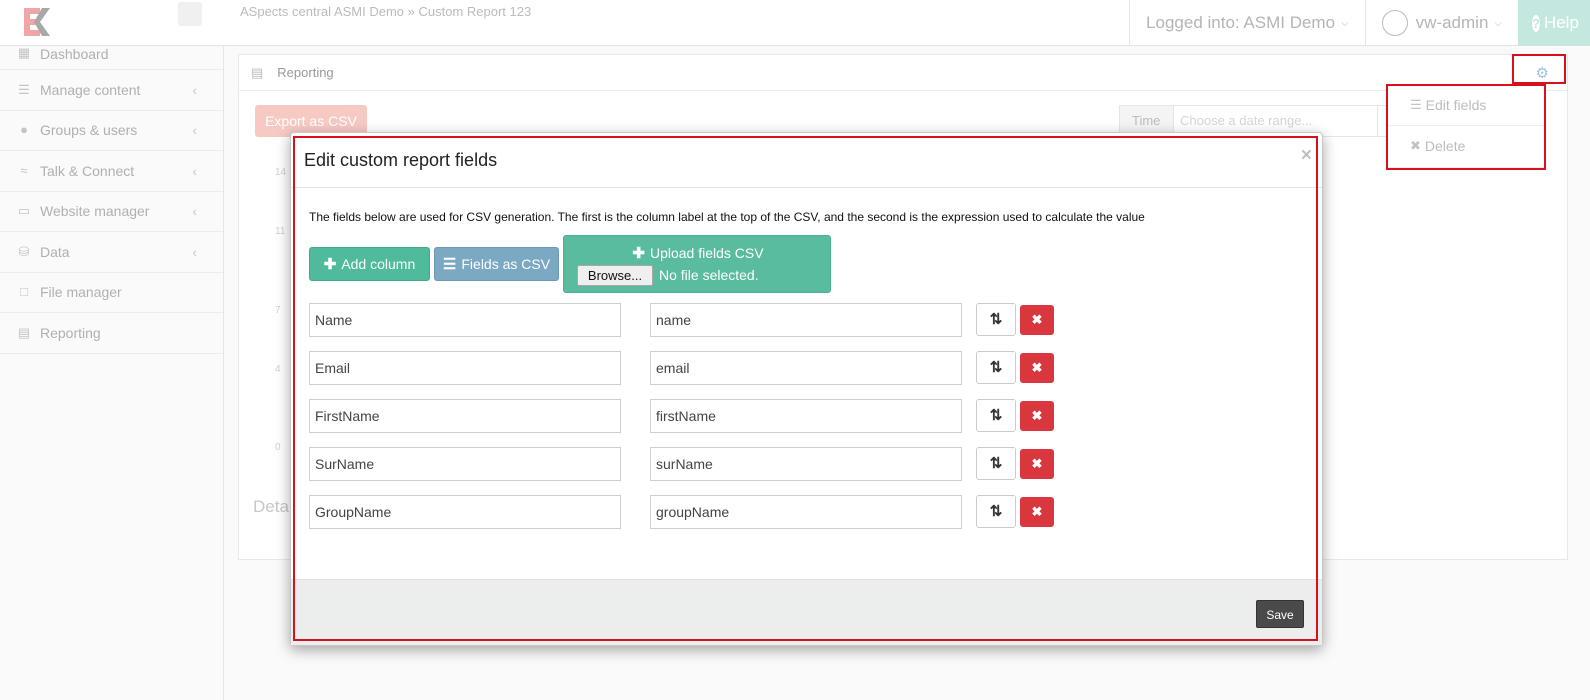 This screenshot has width=1590, height=700. I want to click on sidebar-item-website-manager: ▭ Website manager ‹, so click(111, 212).